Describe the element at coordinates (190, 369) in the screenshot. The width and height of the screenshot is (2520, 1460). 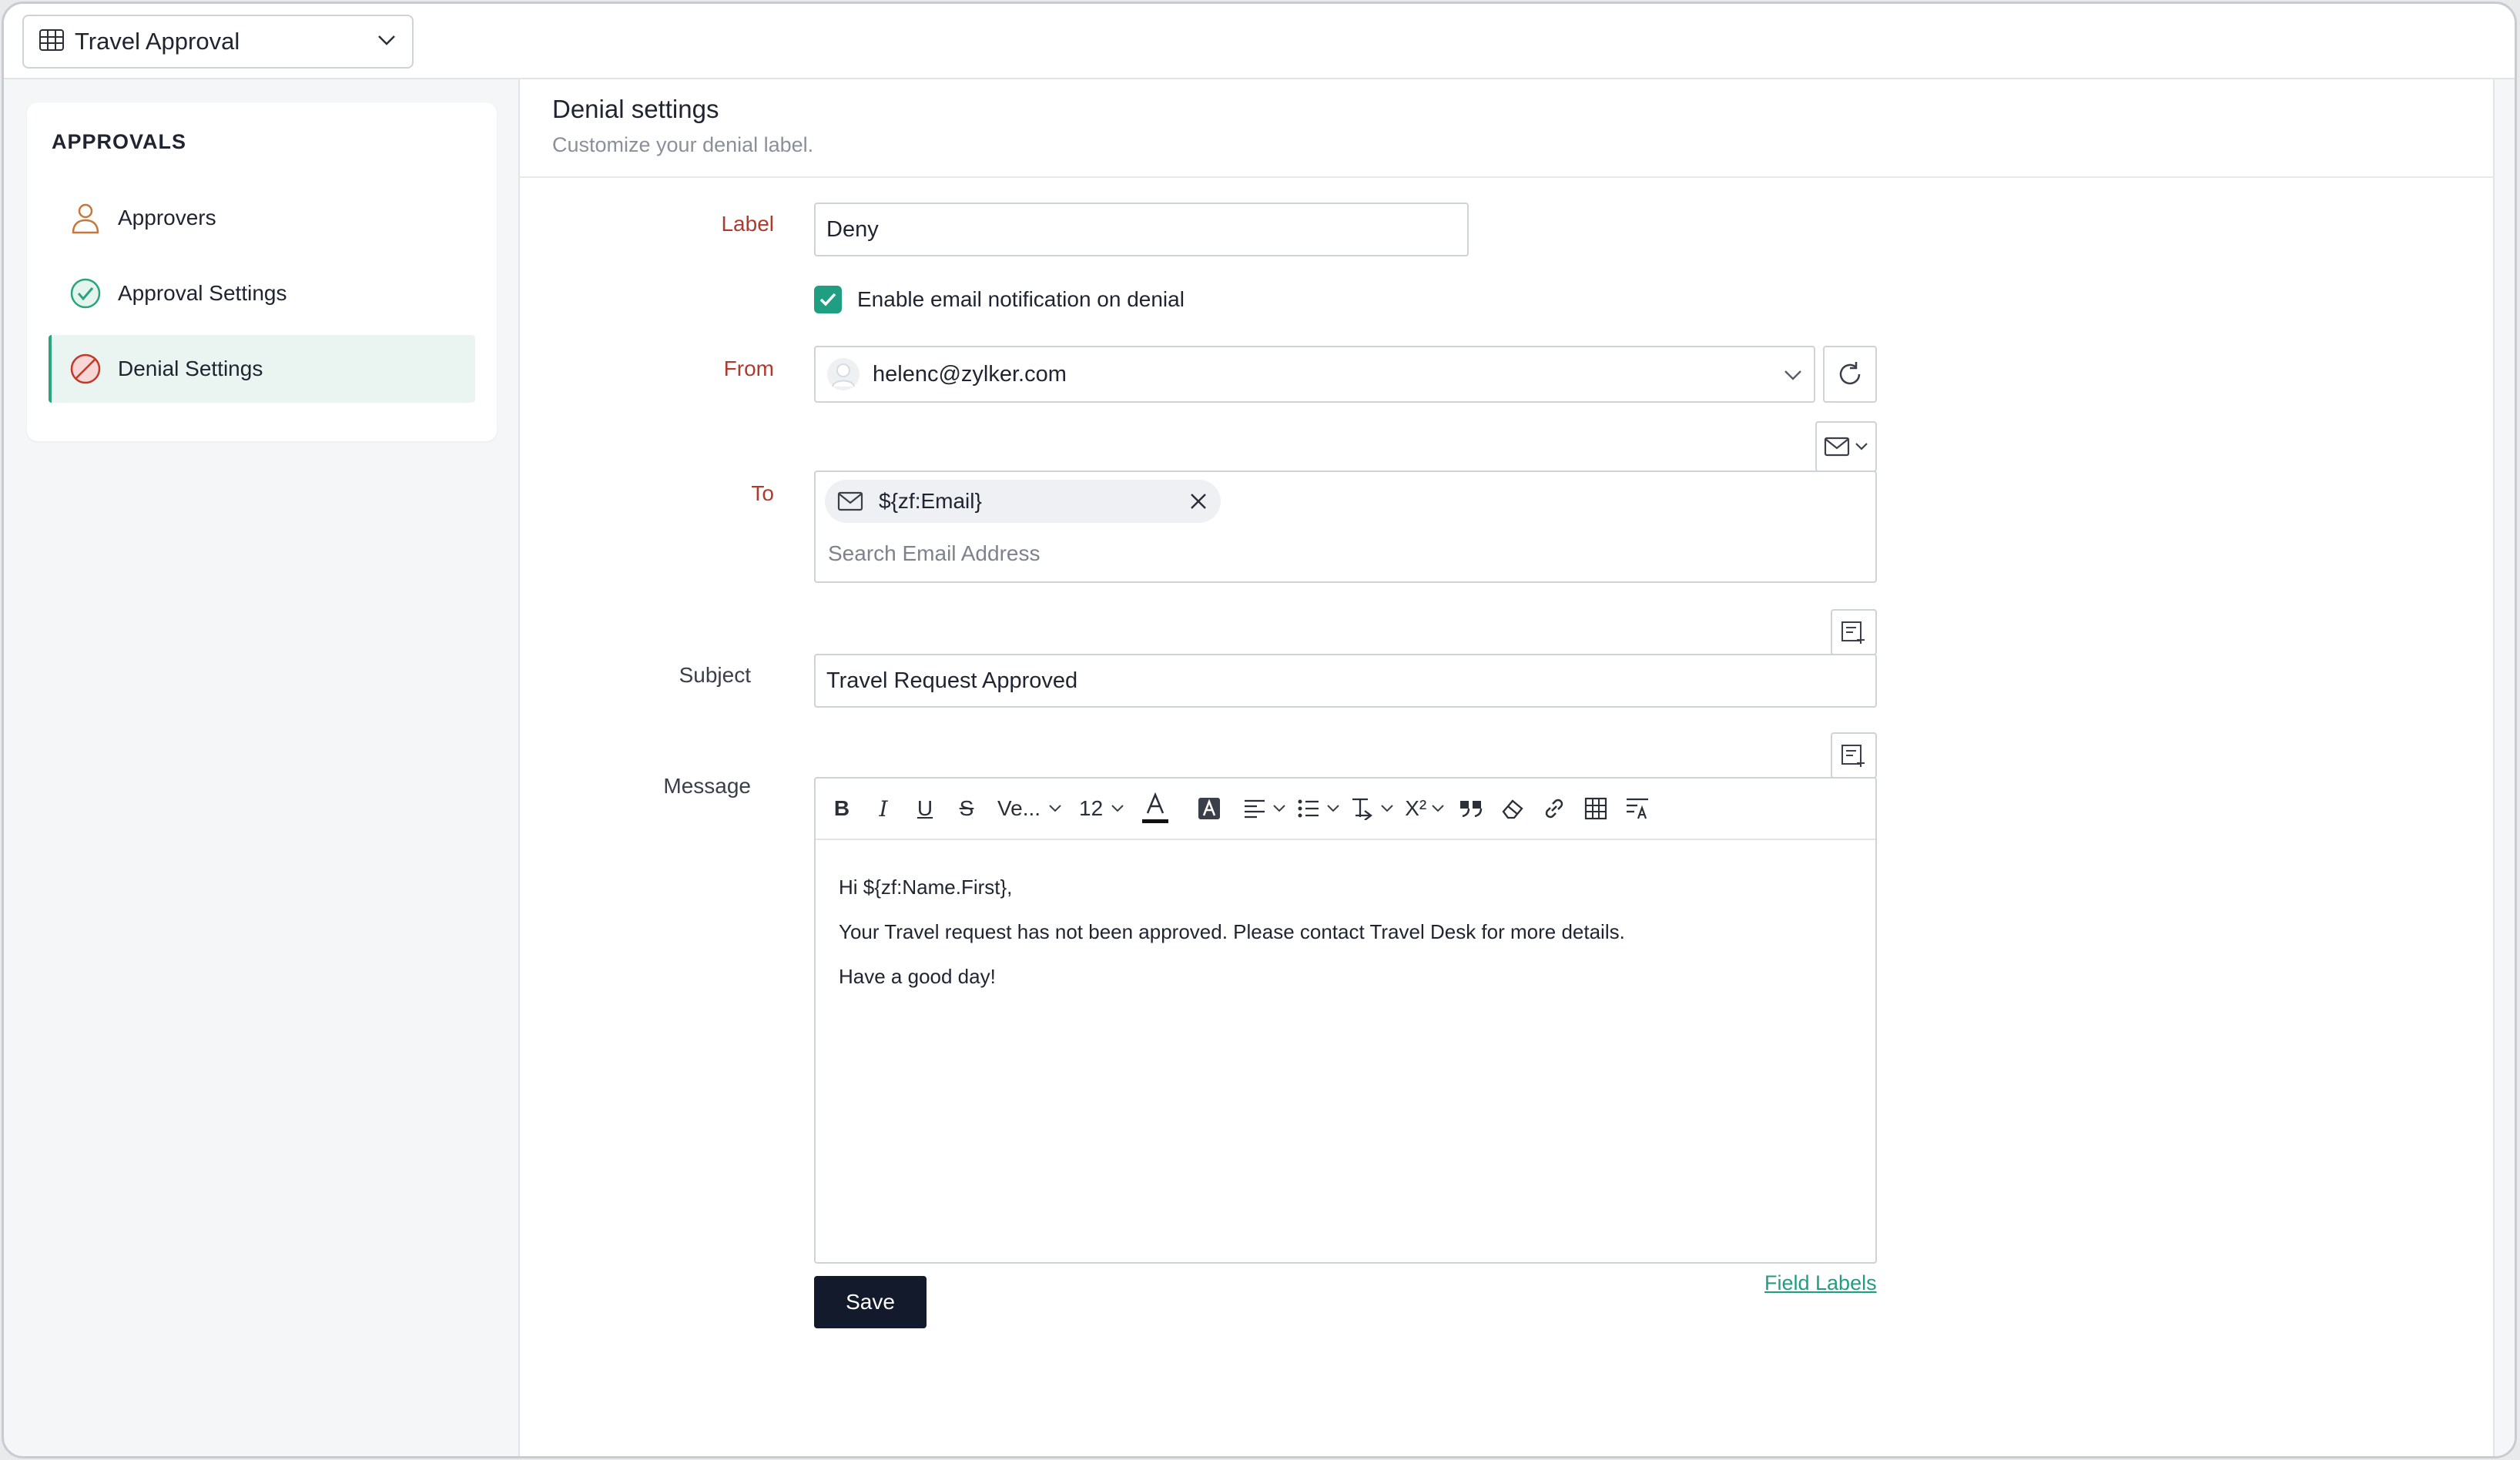
I see `sidebar-item-label: Denial Settings` at that location.